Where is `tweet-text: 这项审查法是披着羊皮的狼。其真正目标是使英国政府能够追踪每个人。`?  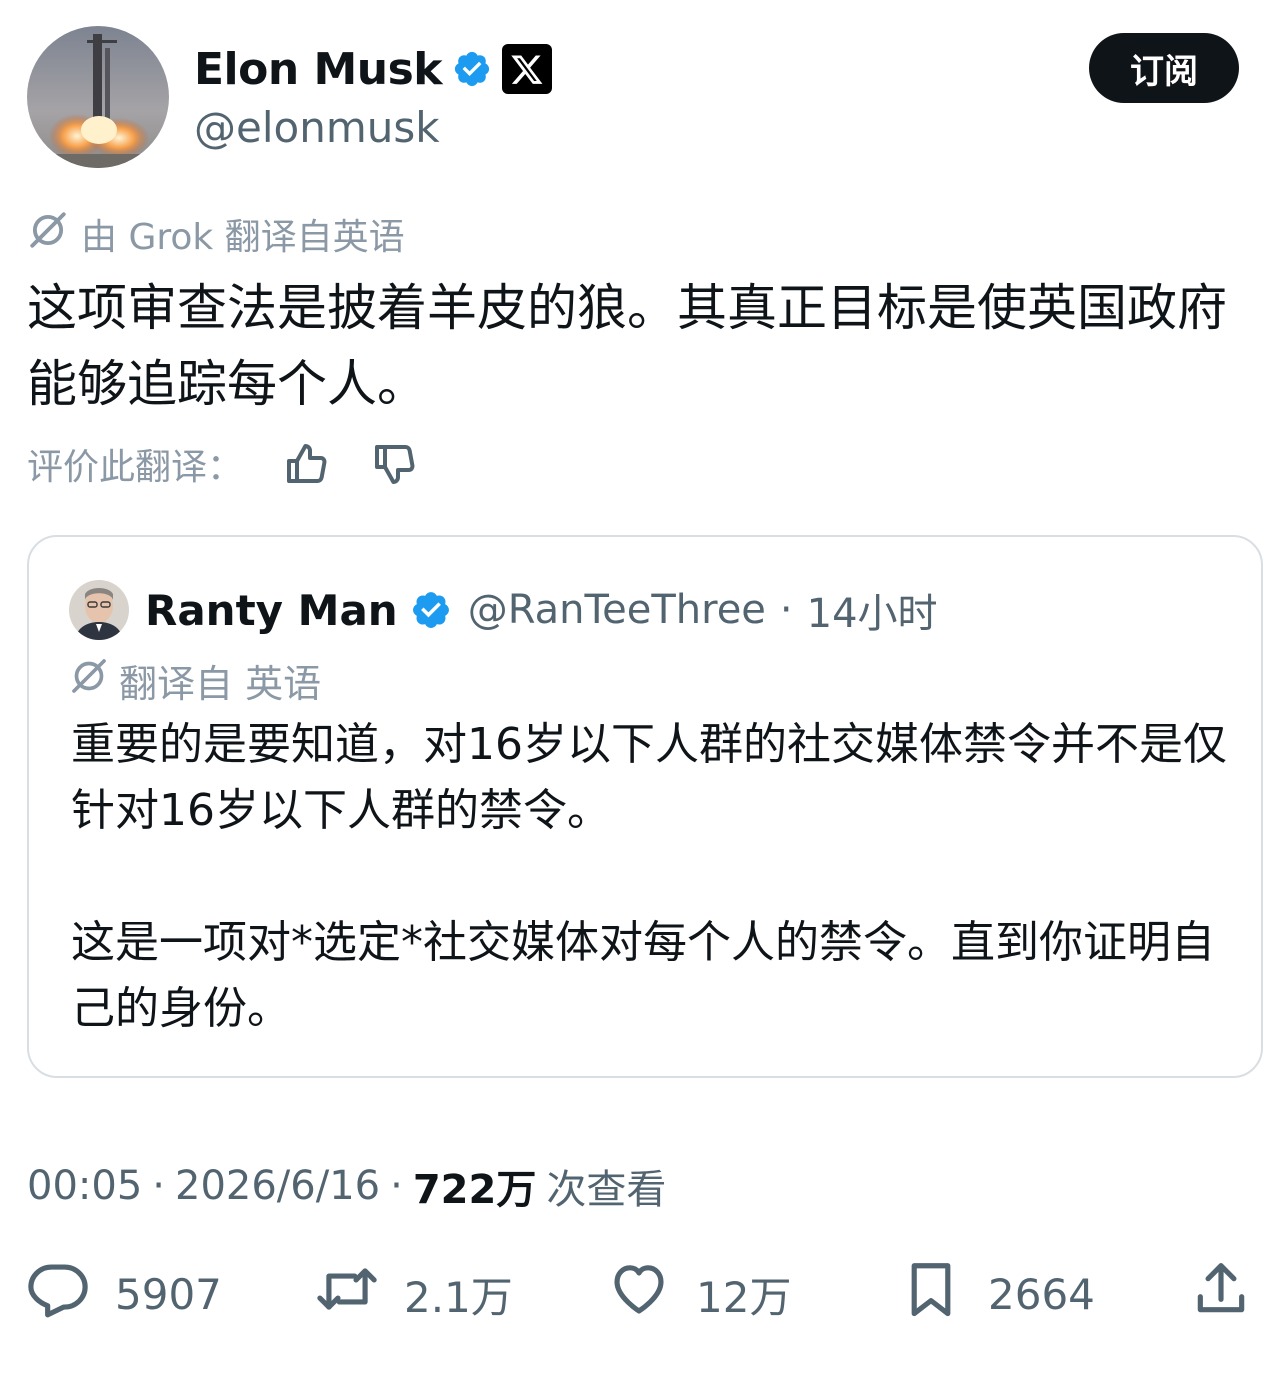 tweet-text: 这项审查法是披着羊皮的狼。其真正目标是使英国政府能够追踪每个人。 is located at coordinates (627, 346).